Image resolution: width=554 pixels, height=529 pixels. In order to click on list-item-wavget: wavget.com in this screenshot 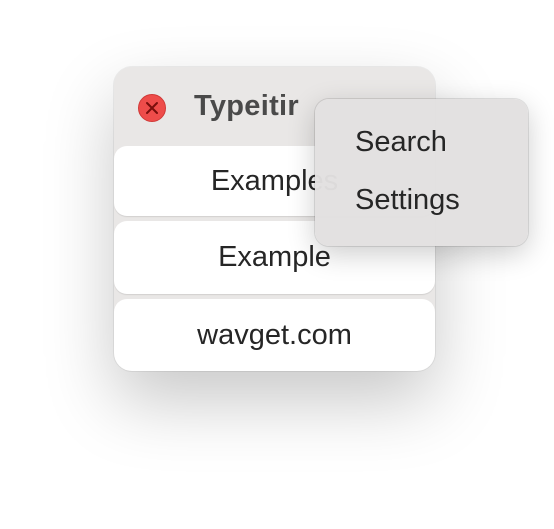, I will do `click(274, 335)`.